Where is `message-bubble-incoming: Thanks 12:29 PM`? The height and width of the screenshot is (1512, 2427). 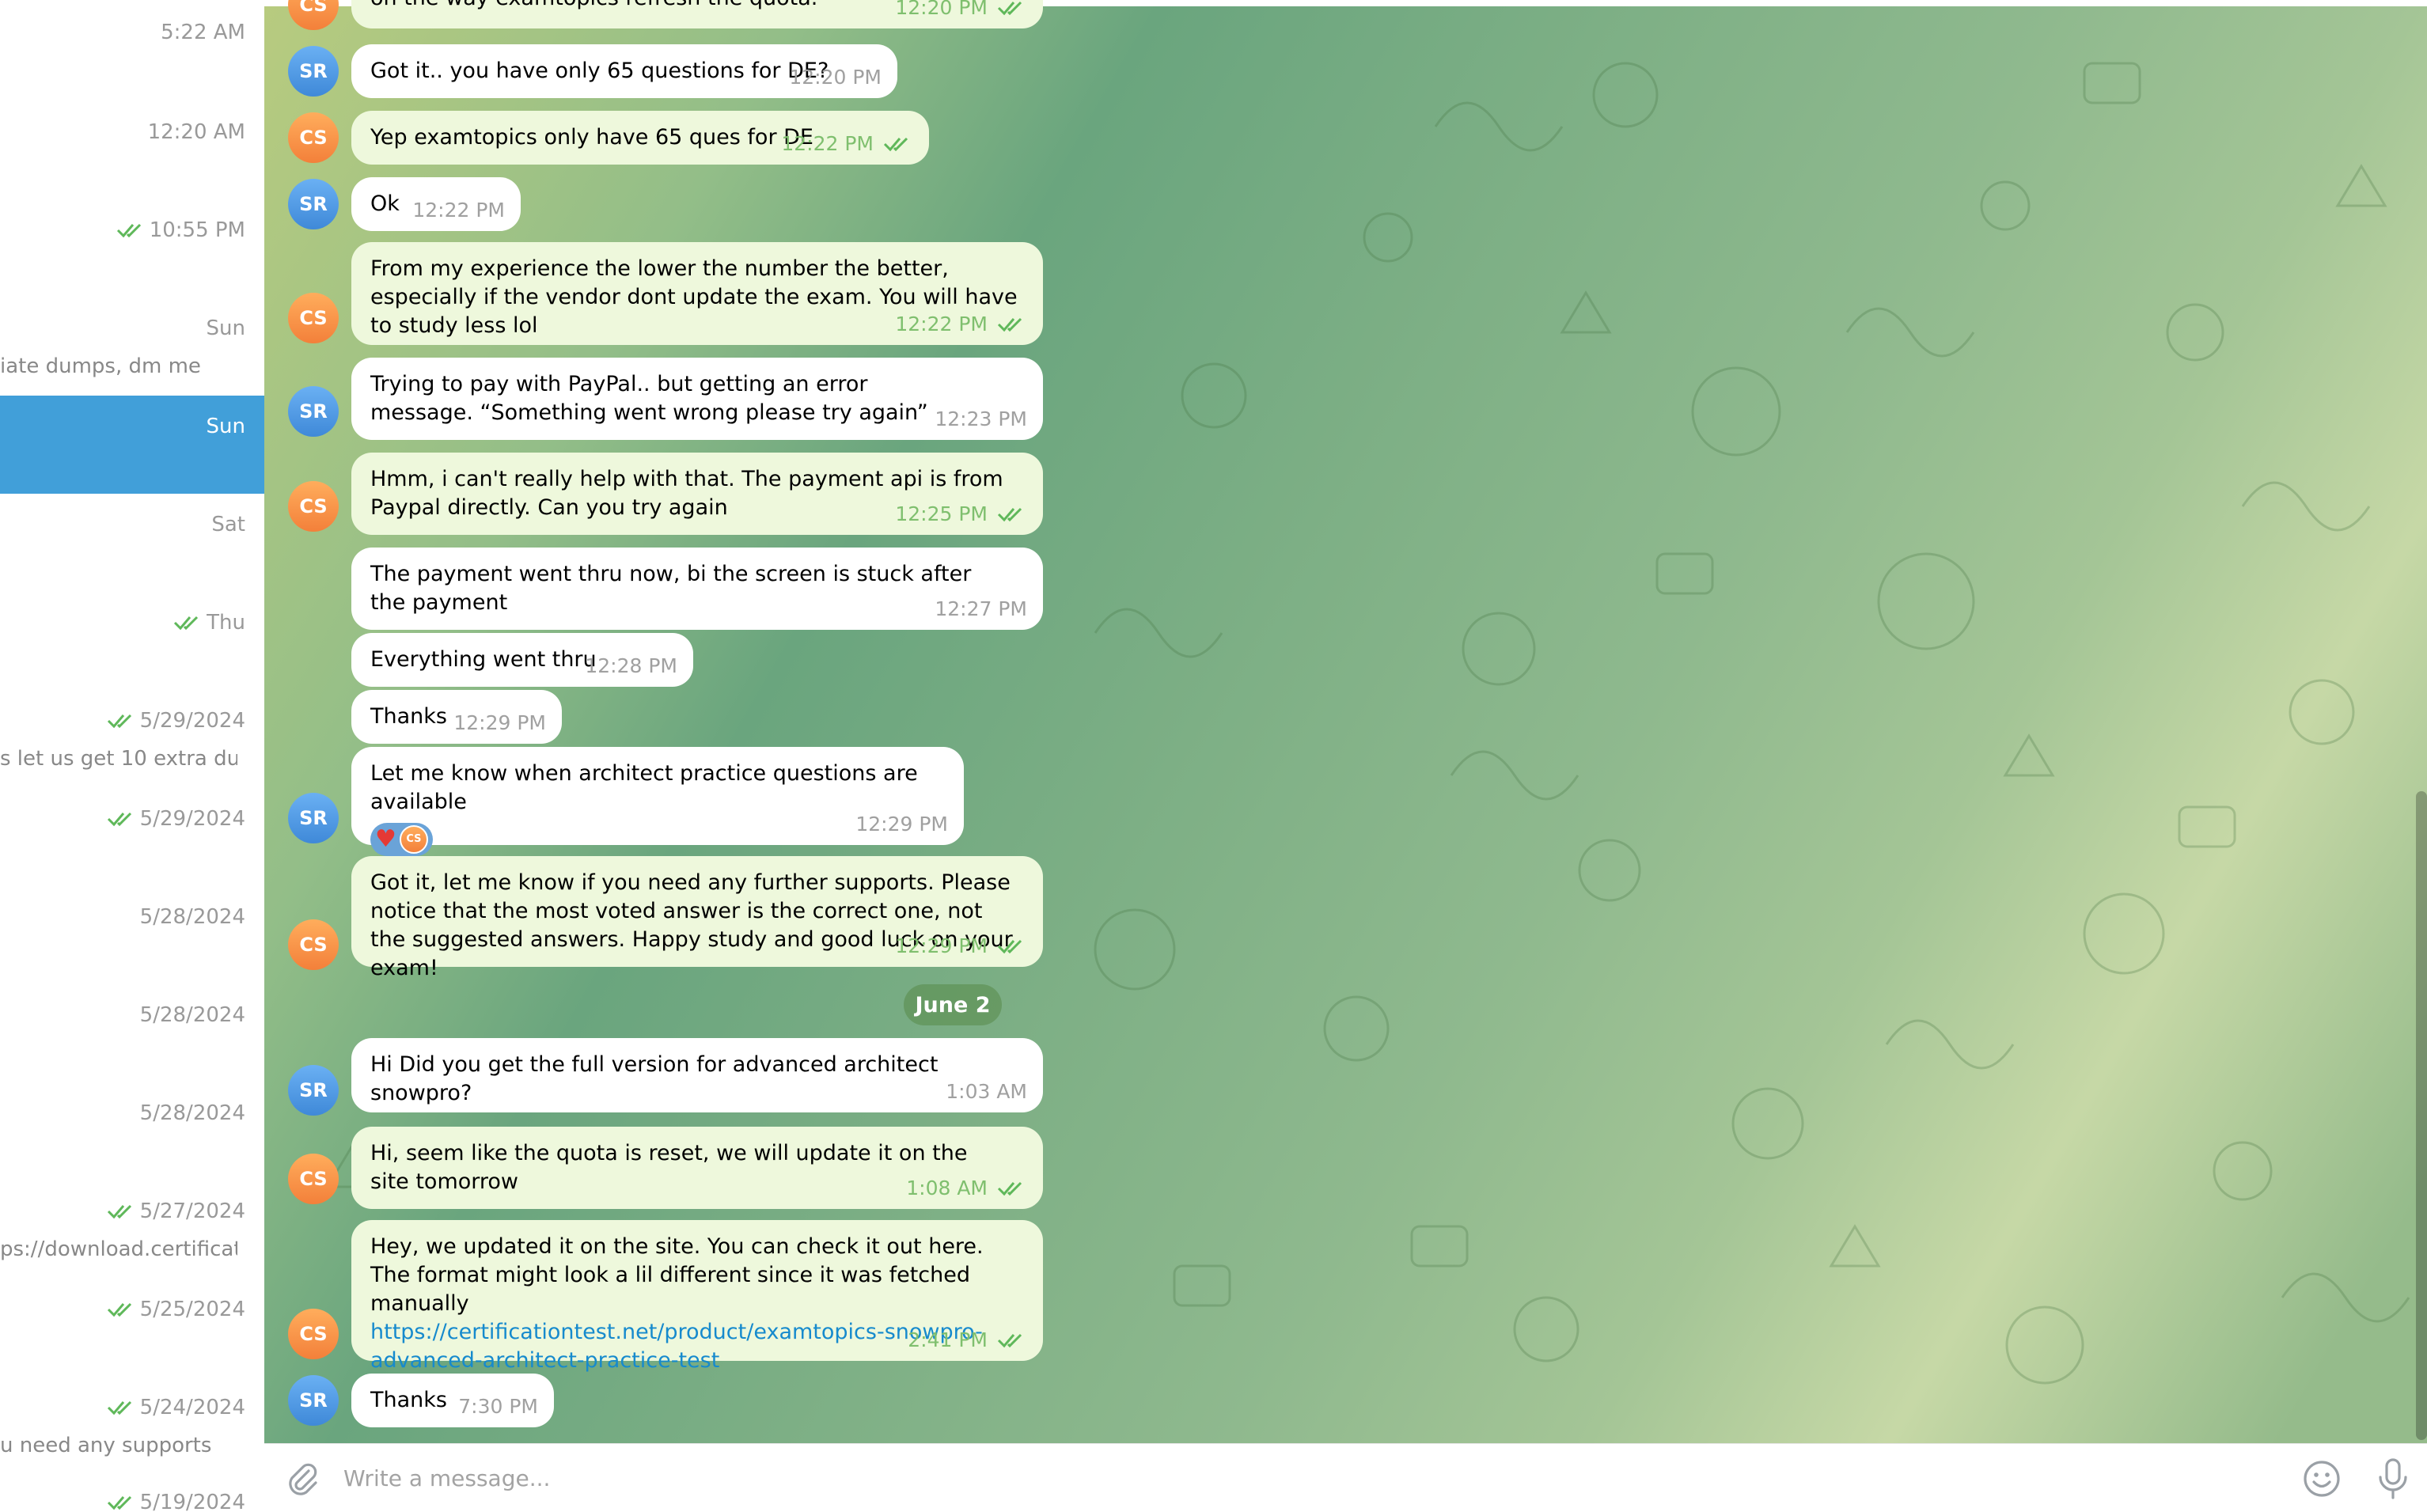
message-bubble-incoming: Thanks 12:29 PM is located at coordinates (456, 717).